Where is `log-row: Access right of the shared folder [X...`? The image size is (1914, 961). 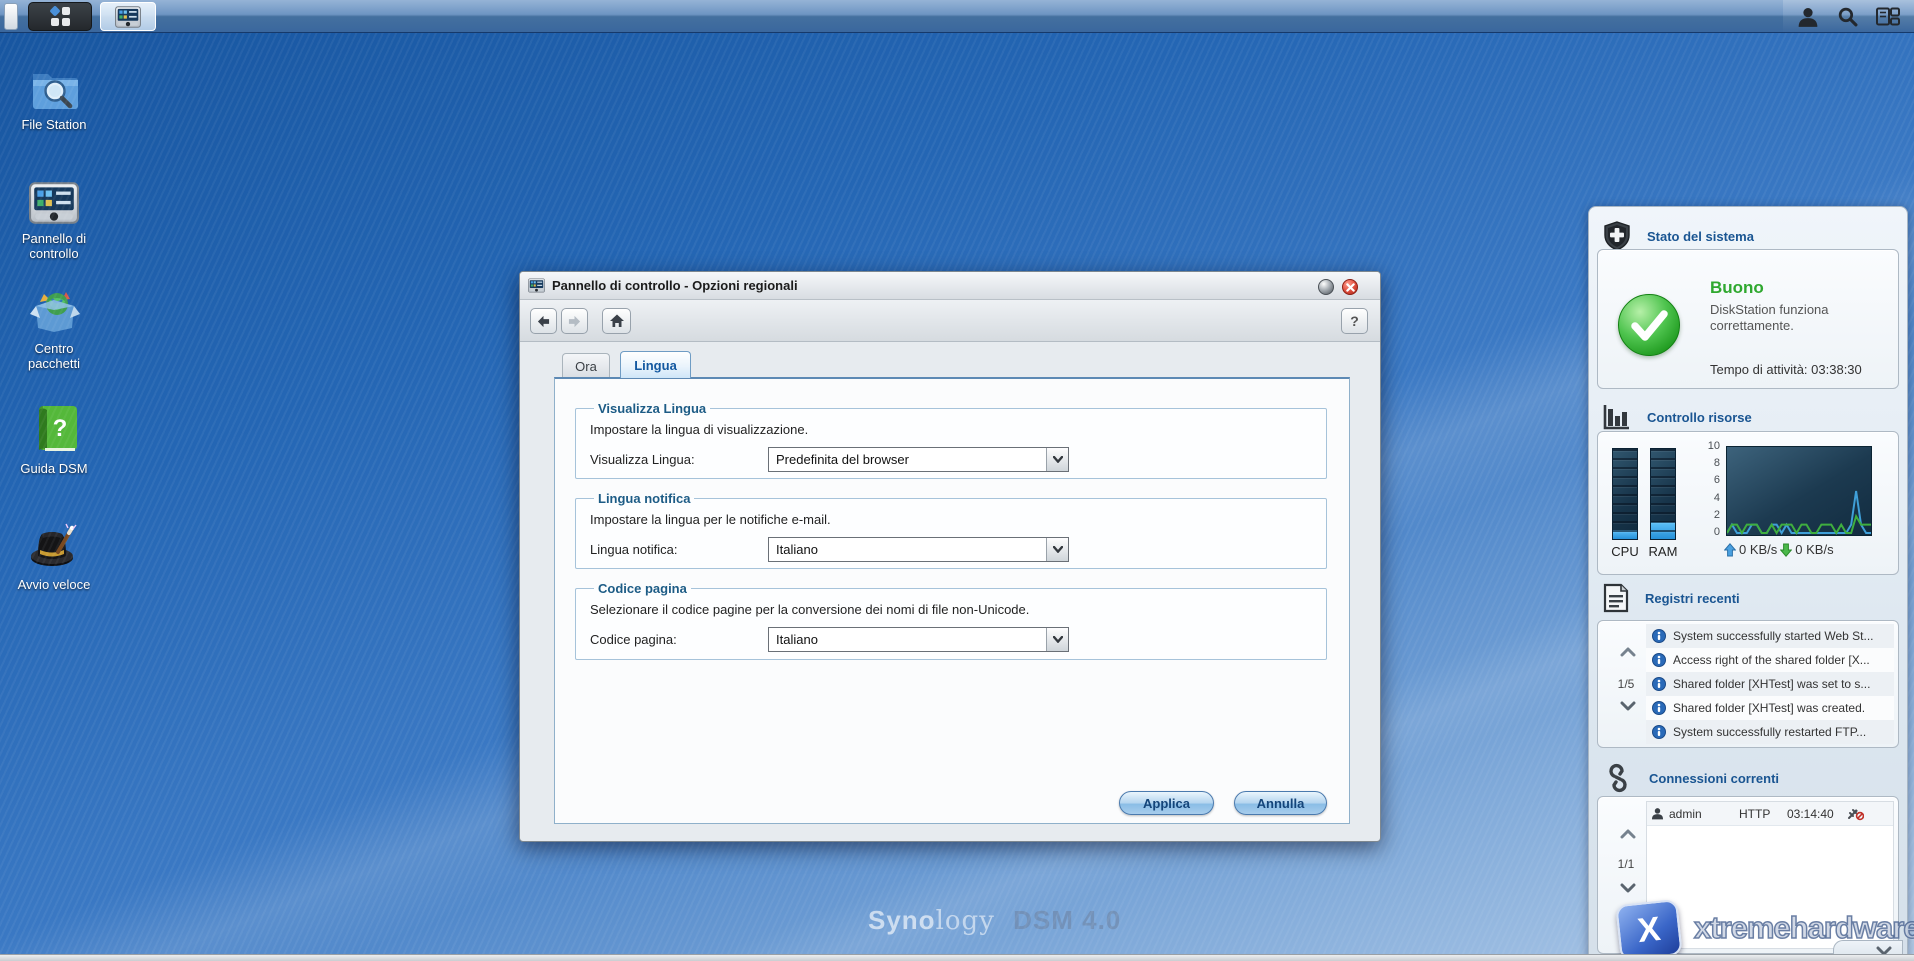
log-row: Access right of the shared folder [X... is located at coordinates (1770, 660).